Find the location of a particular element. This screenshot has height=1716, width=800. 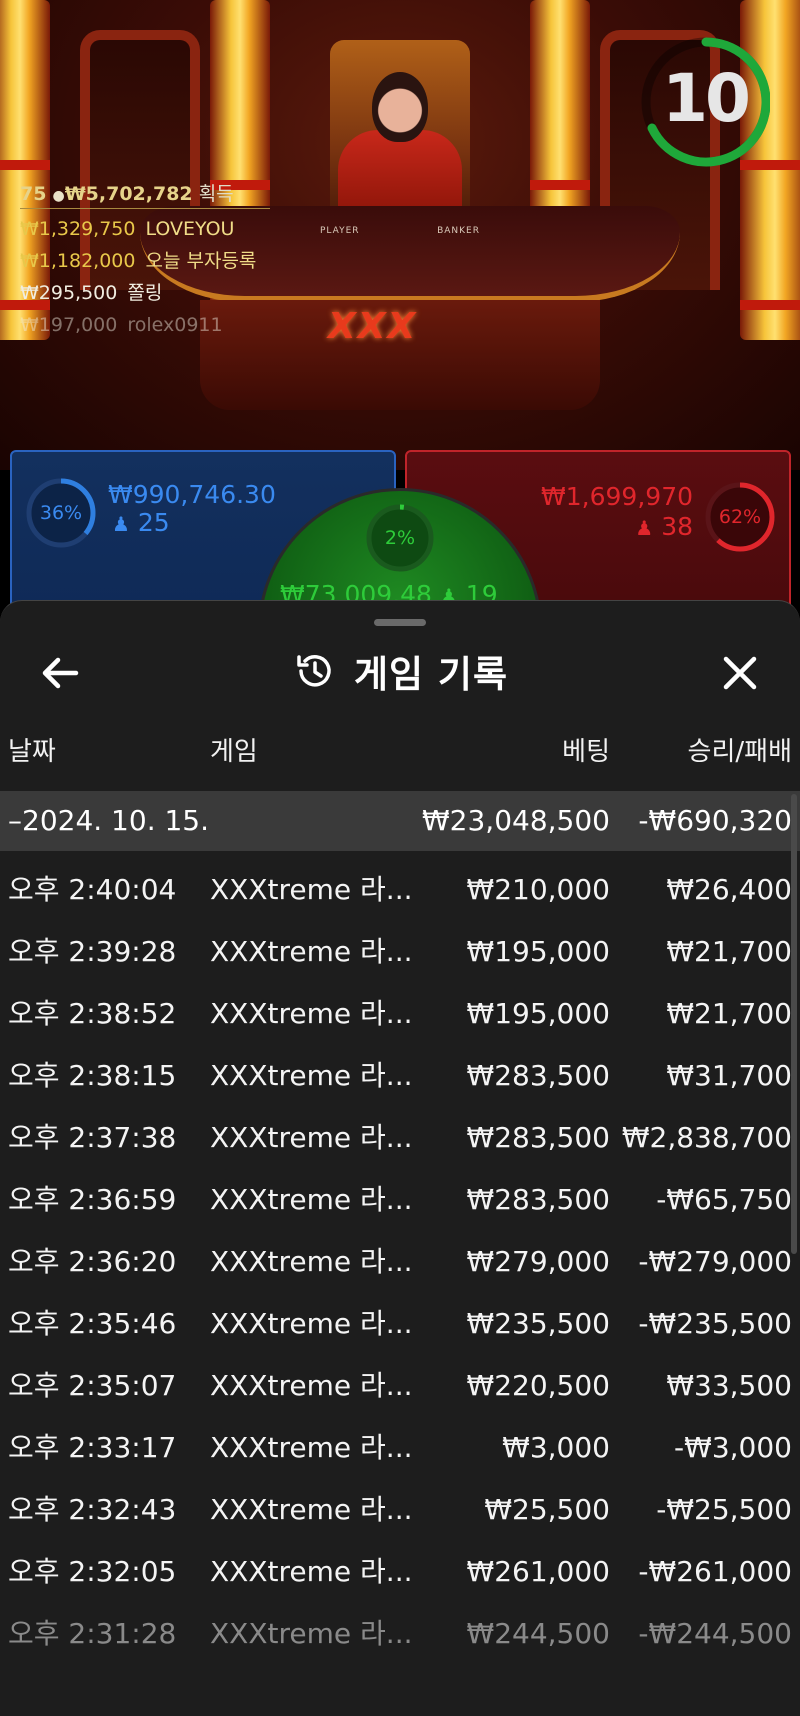

player-count-value: 25 is located at coordinates (153, 522).